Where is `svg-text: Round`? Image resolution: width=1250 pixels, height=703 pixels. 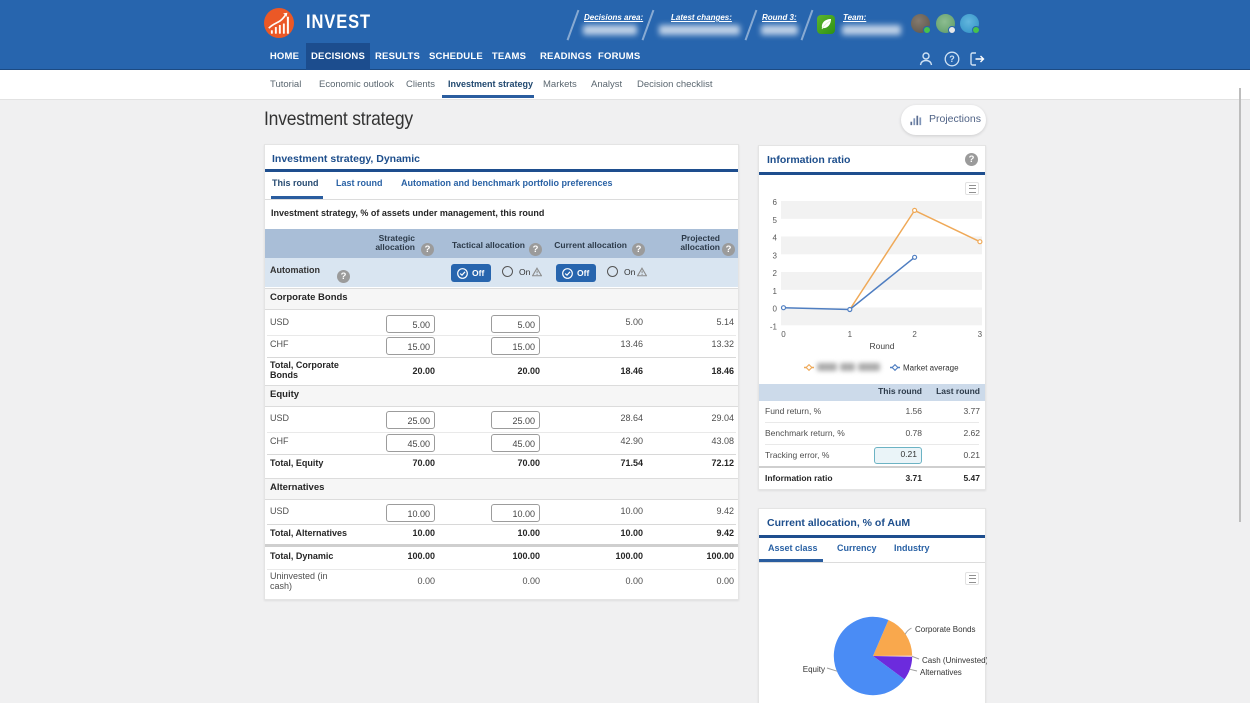
svg-text: Round is located at coordinates (881, 346).